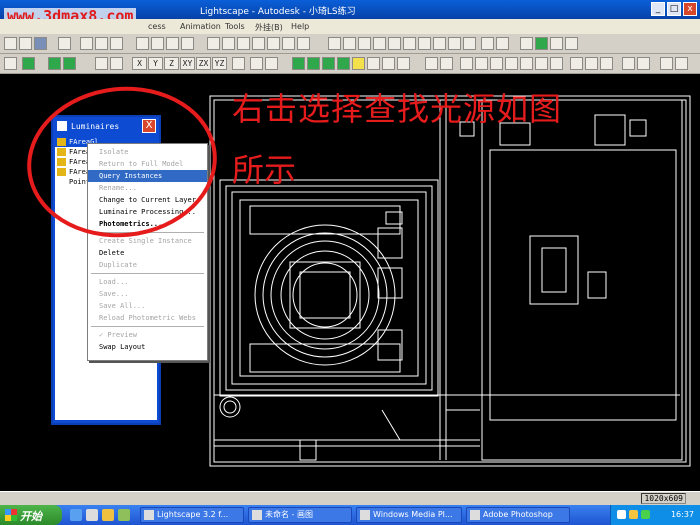 The image size is (700, 525). What do you see at coordinates (258, 43) in the screenshot?
I see `cube-view-3-icon` at bounding box center [258, 43].